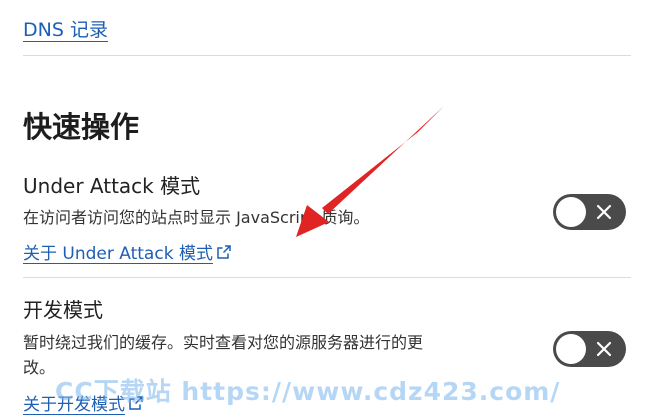 This screenshot has height=420, width=659. What do you see at coordinates (589, 349) in the screenshot?
I see `dev-mode-toggle` at bounding box center [589, 349].